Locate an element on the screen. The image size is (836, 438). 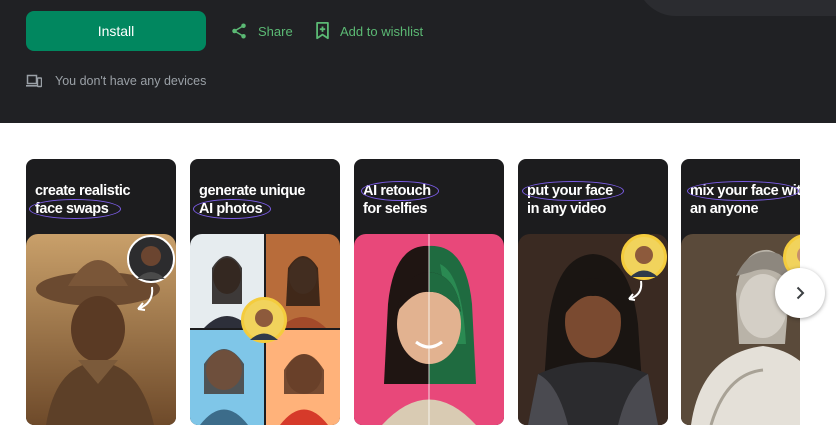
devices-text: You don't have any devices is located at coordinates (131, 81).